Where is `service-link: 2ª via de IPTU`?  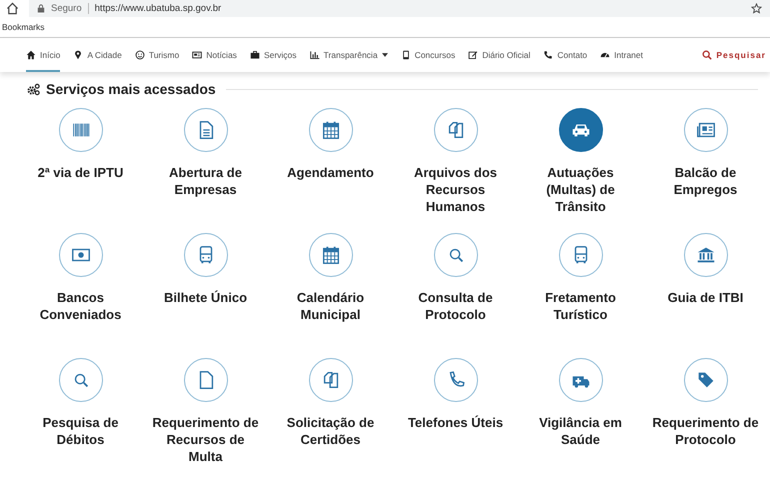
service-link: 2ª via de IPTU is located at coordinates (80, 170).